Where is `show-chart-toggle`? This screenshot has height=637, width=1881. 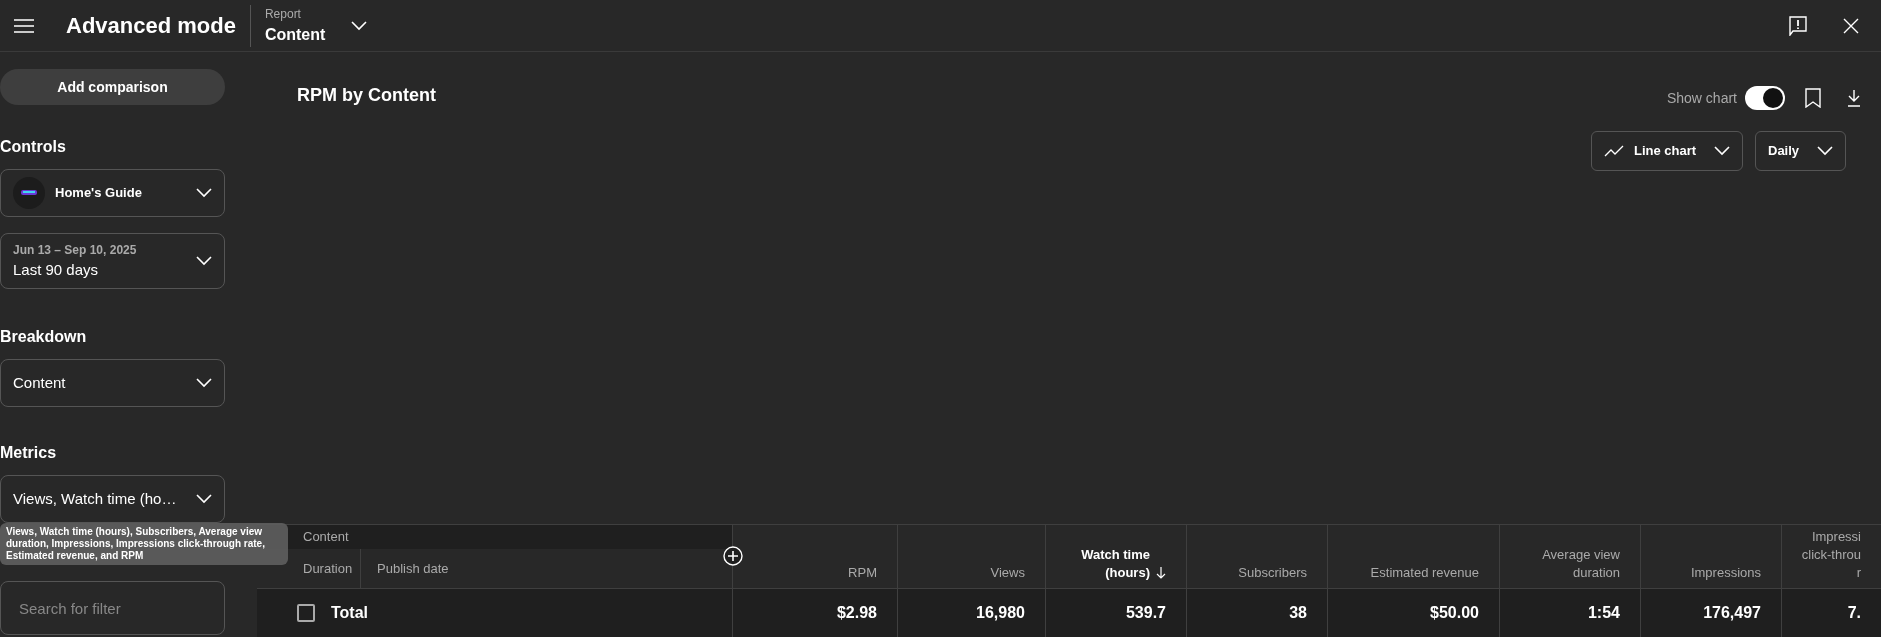
show-chart-toggle is located at coordinates (1765, 98).